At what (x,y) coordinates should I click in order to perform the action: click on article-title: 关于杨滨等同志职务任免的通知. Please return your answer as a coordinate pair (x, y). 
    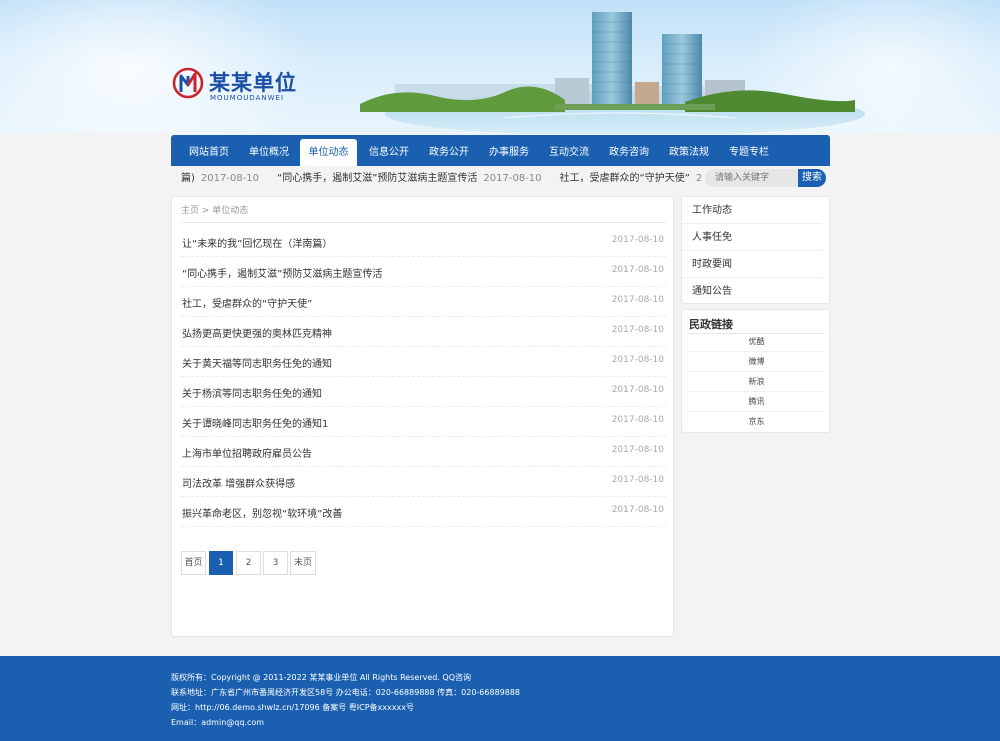
    Looking at the image, I should click on (252, 392).